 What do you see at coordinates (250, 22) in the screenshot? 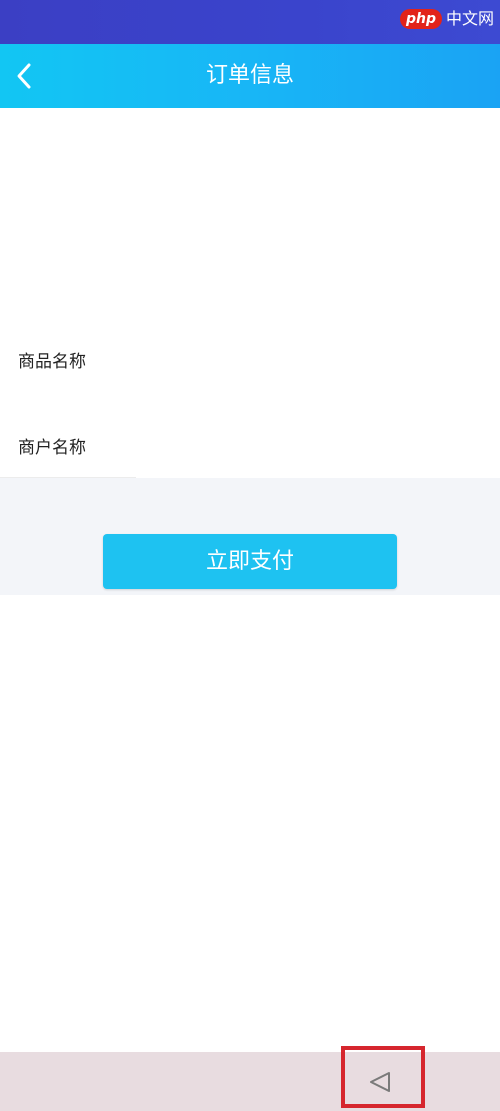
I see `status-bar: php 中文网` at bounding box center [250, 22].